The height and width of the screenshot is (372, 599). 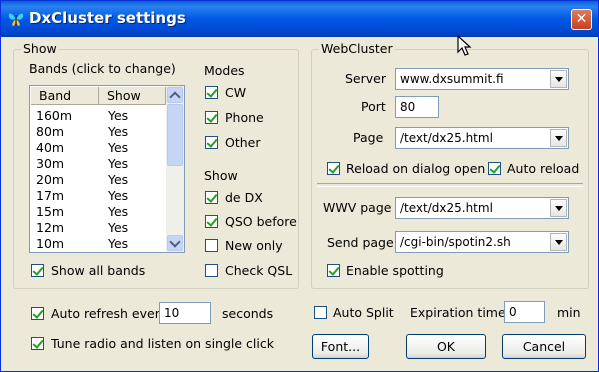 I want to click on server-combo: www.dxsummit.fi, so click(x=482, y=79).